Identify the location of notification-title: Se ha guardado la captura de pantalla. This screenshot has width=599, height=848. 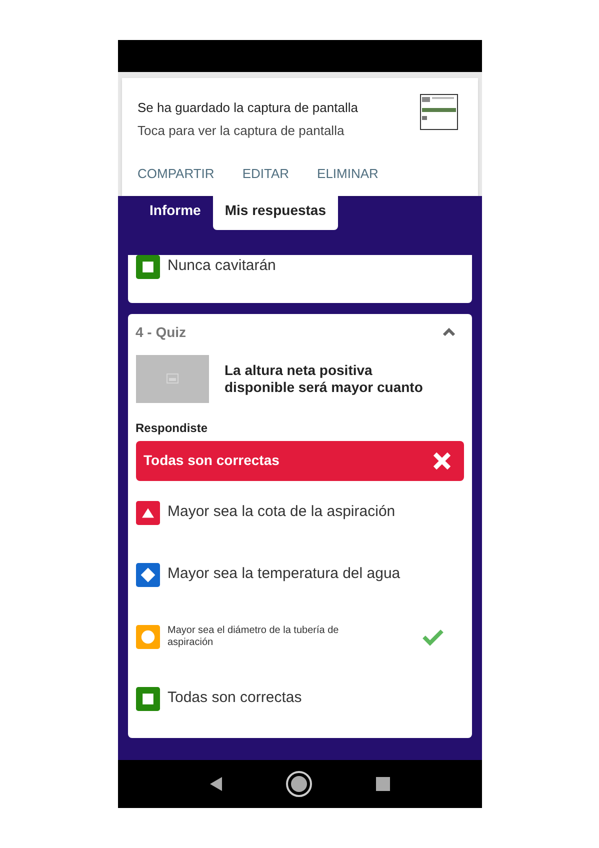
(248, 108).